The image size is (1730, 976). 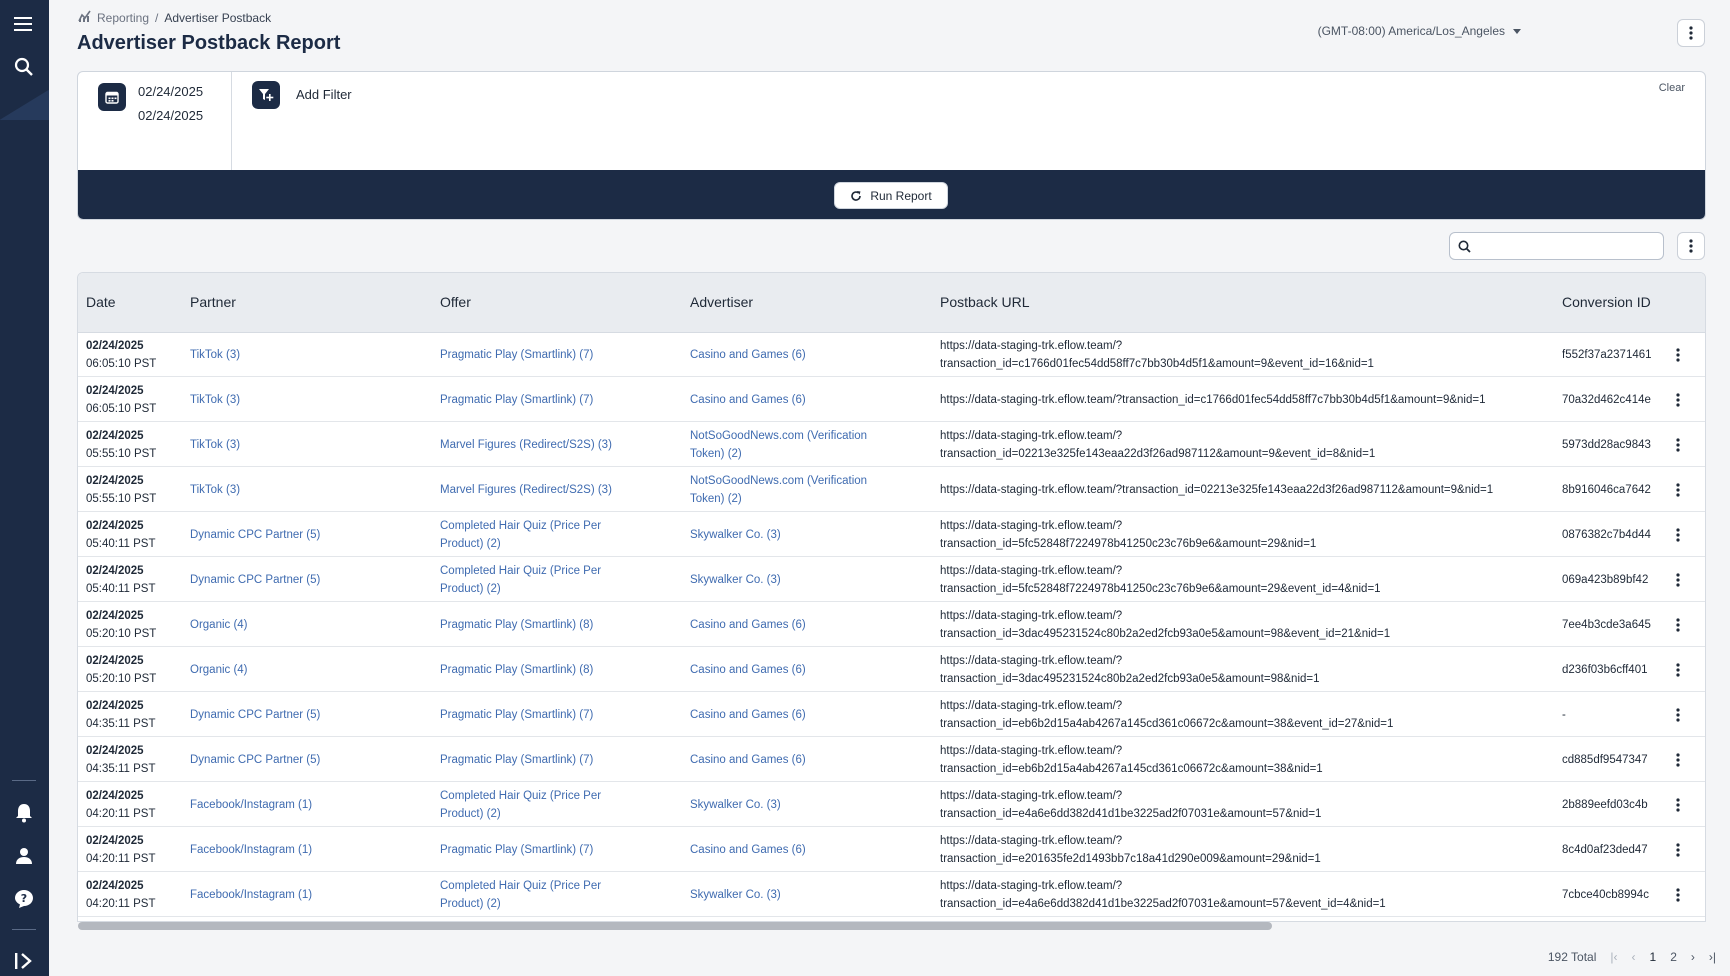 I want to click on date-end: 02/24/2025, so click(x=170, y=115).